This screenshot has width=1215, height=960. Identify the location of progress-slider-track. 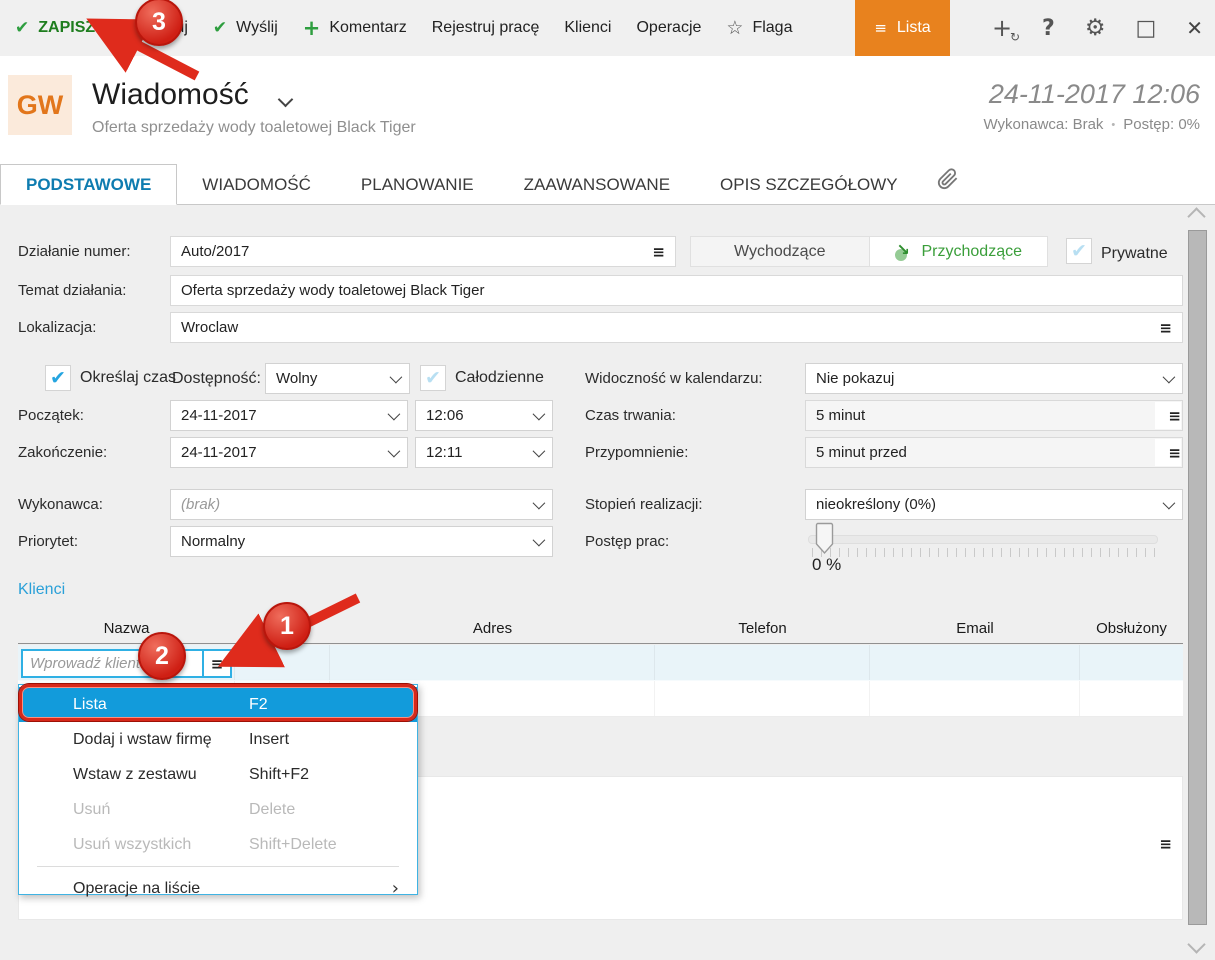
(983, 539).